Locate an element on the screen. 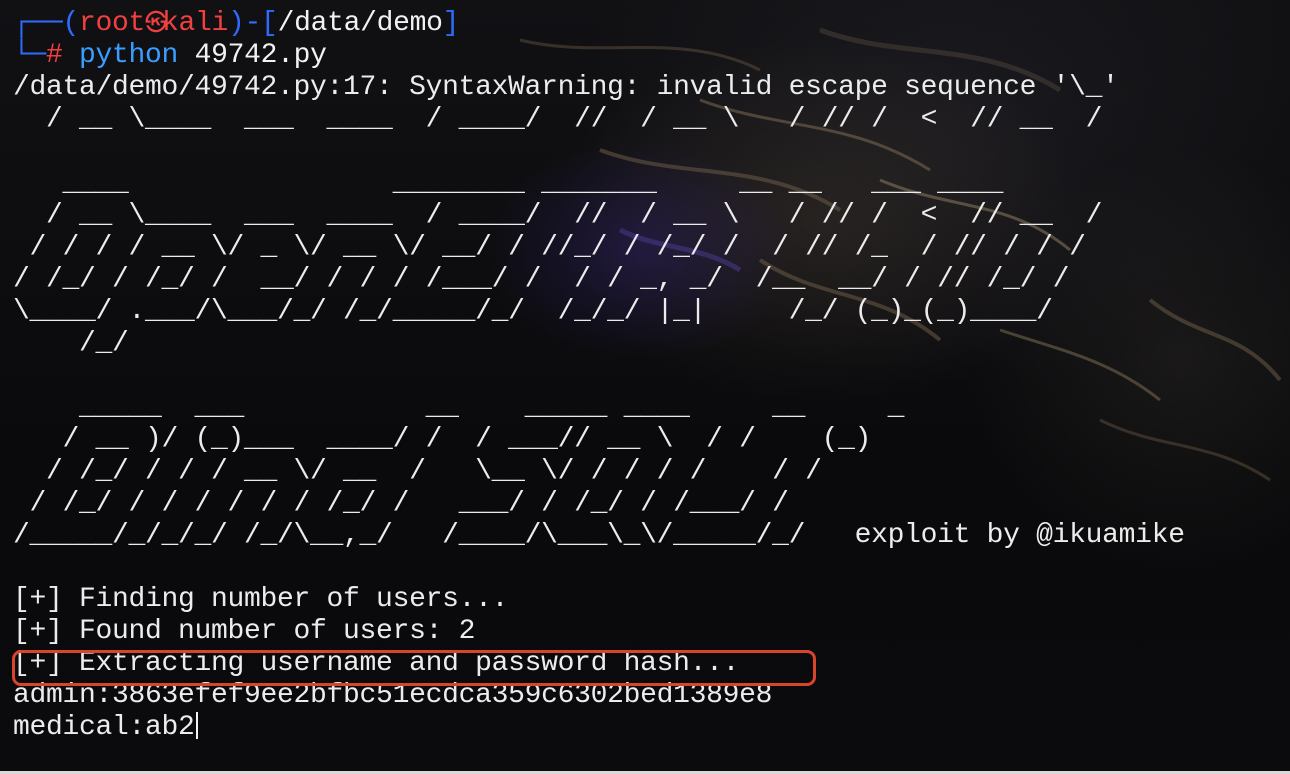 This screenshot has width=1290, height=774. prompt-user: root is located at coordinates (112, 23).